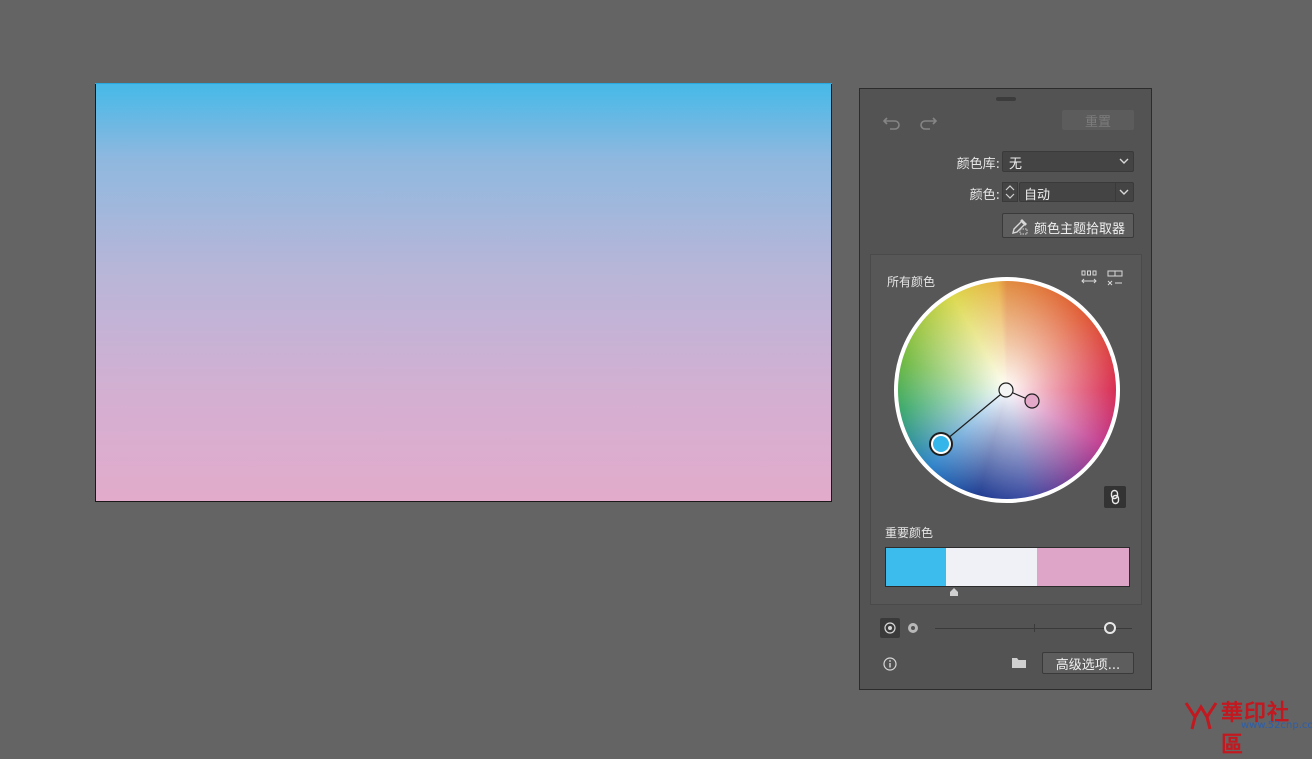  What do you see at coordinates (1034, 628) in the screenshot?
I see `brightness-slider-center-tick` at bounding box center [1034, 628].